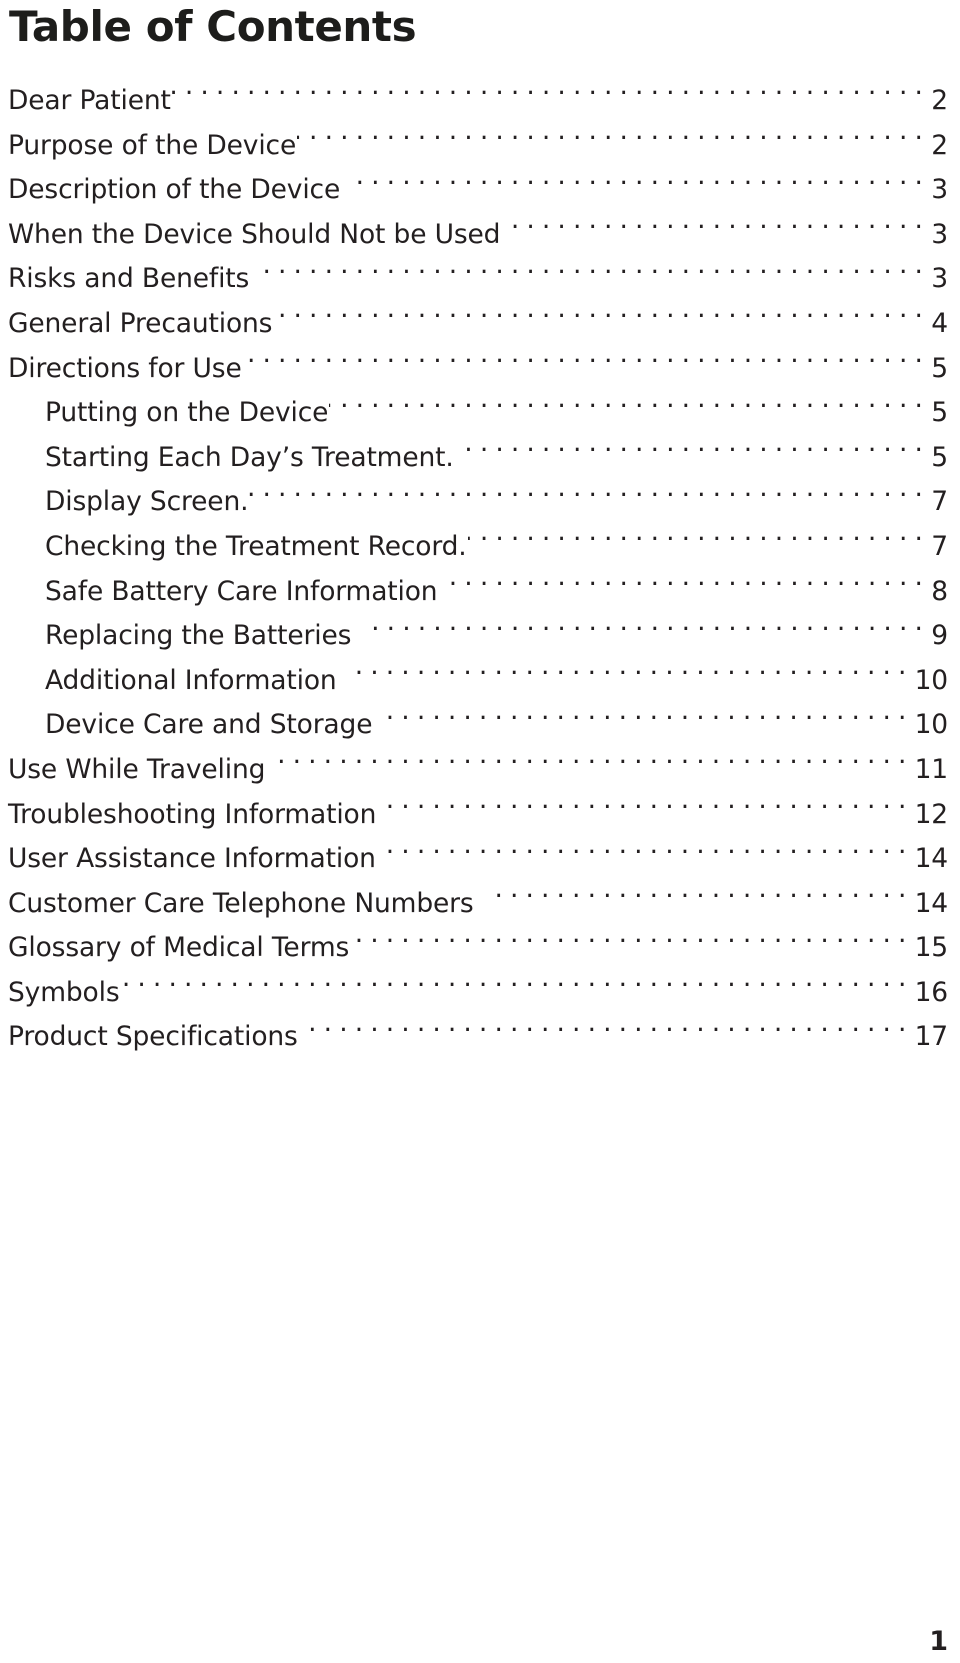 The height and width of the screenshot is (1663, 960). I want to click on toc-entry: Description of the Device 3, so click(478, 190).